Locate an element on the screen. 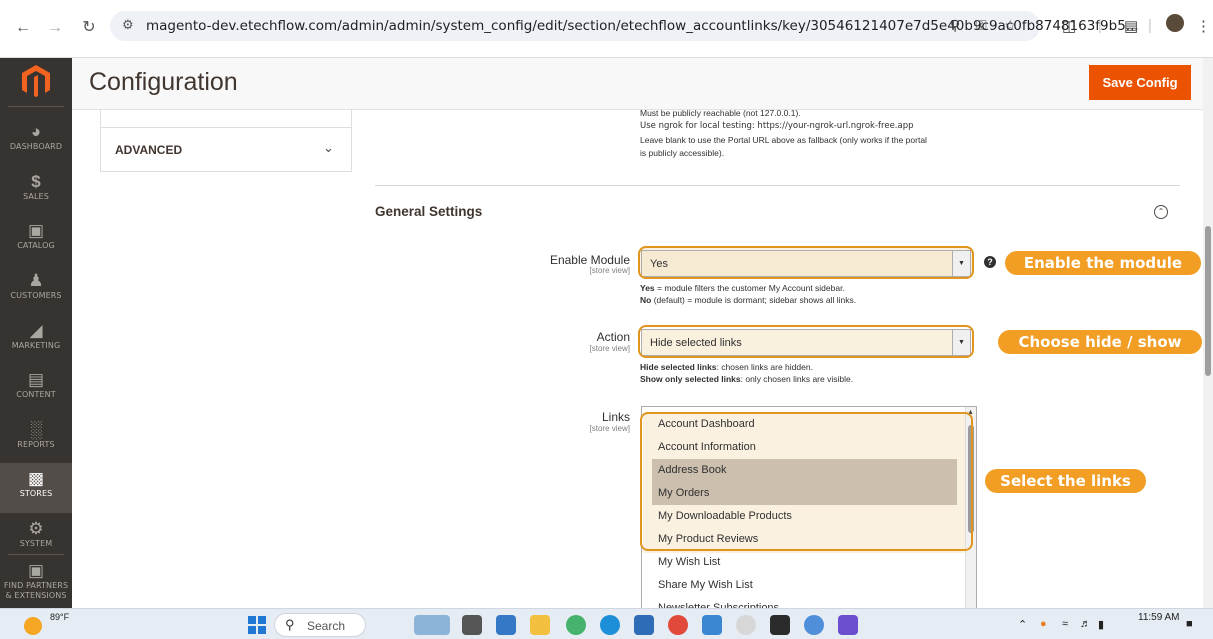 The image size is (1213, 639). menu-kebab-icon: ⋮ is located at coordinates (1203, 26).